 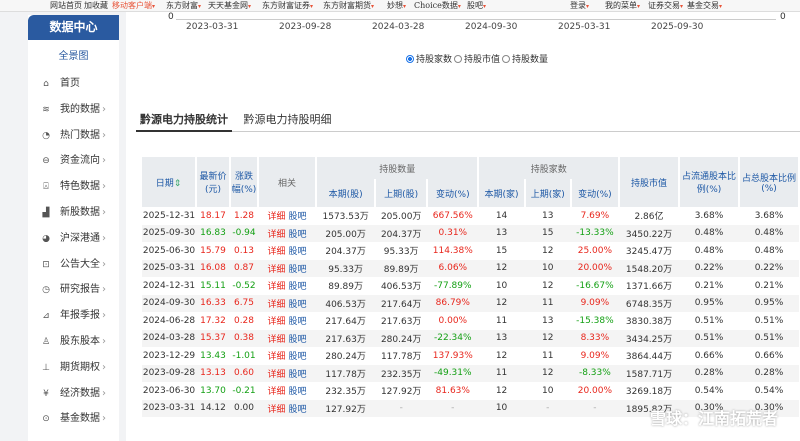 I want to click on col-change: 涨跌幅(%), so click(x=244, y=182).